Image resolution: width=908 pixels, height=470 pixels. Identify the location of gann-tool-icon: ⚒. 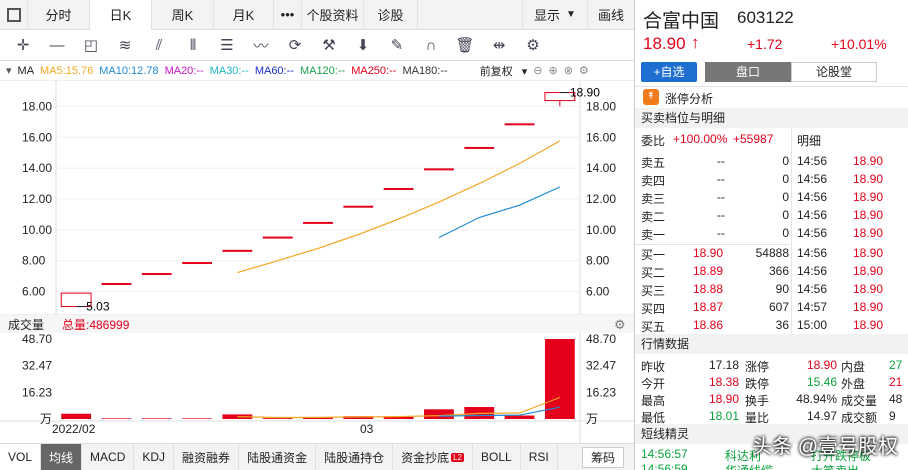
(329, 45).